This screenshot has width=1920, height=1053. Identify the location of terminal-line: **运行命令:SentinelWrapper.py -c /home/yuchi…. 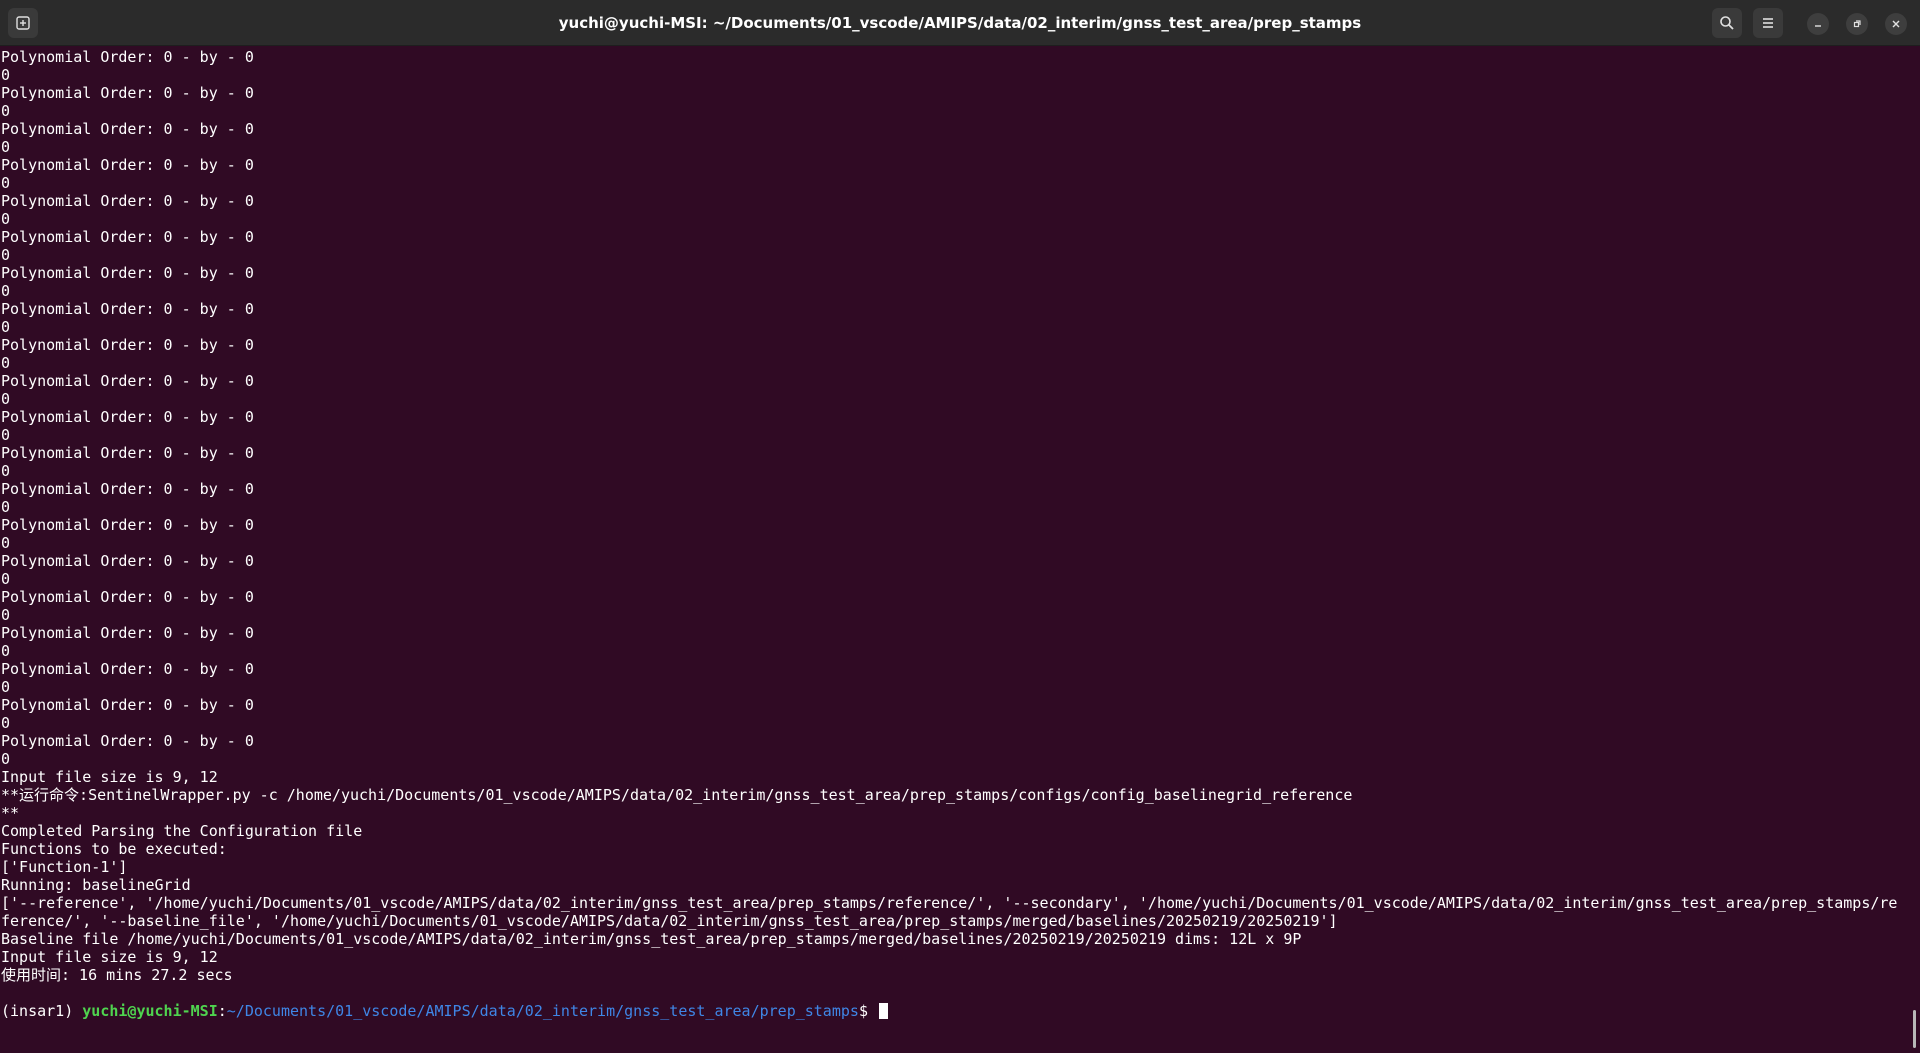
(677, 795).